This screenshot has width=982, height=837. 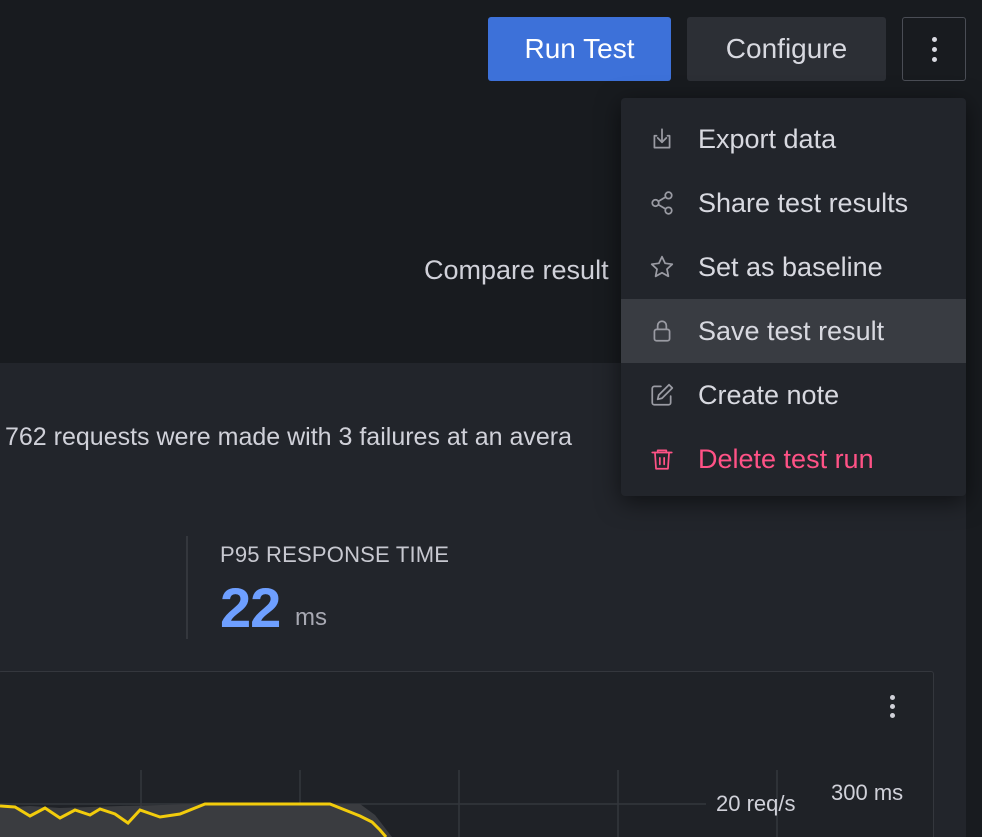 I want to click on menu-item-set-baseline: Set as baseline, so click(x=793, y=267).